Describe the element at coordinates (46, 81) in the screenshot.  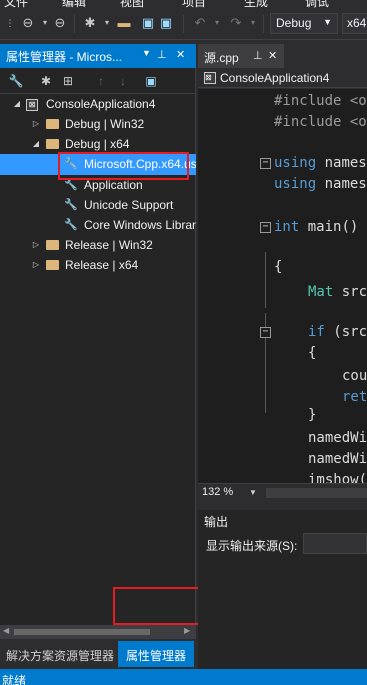
I see `add-new-property-sheet-icon: ✱` at that location.